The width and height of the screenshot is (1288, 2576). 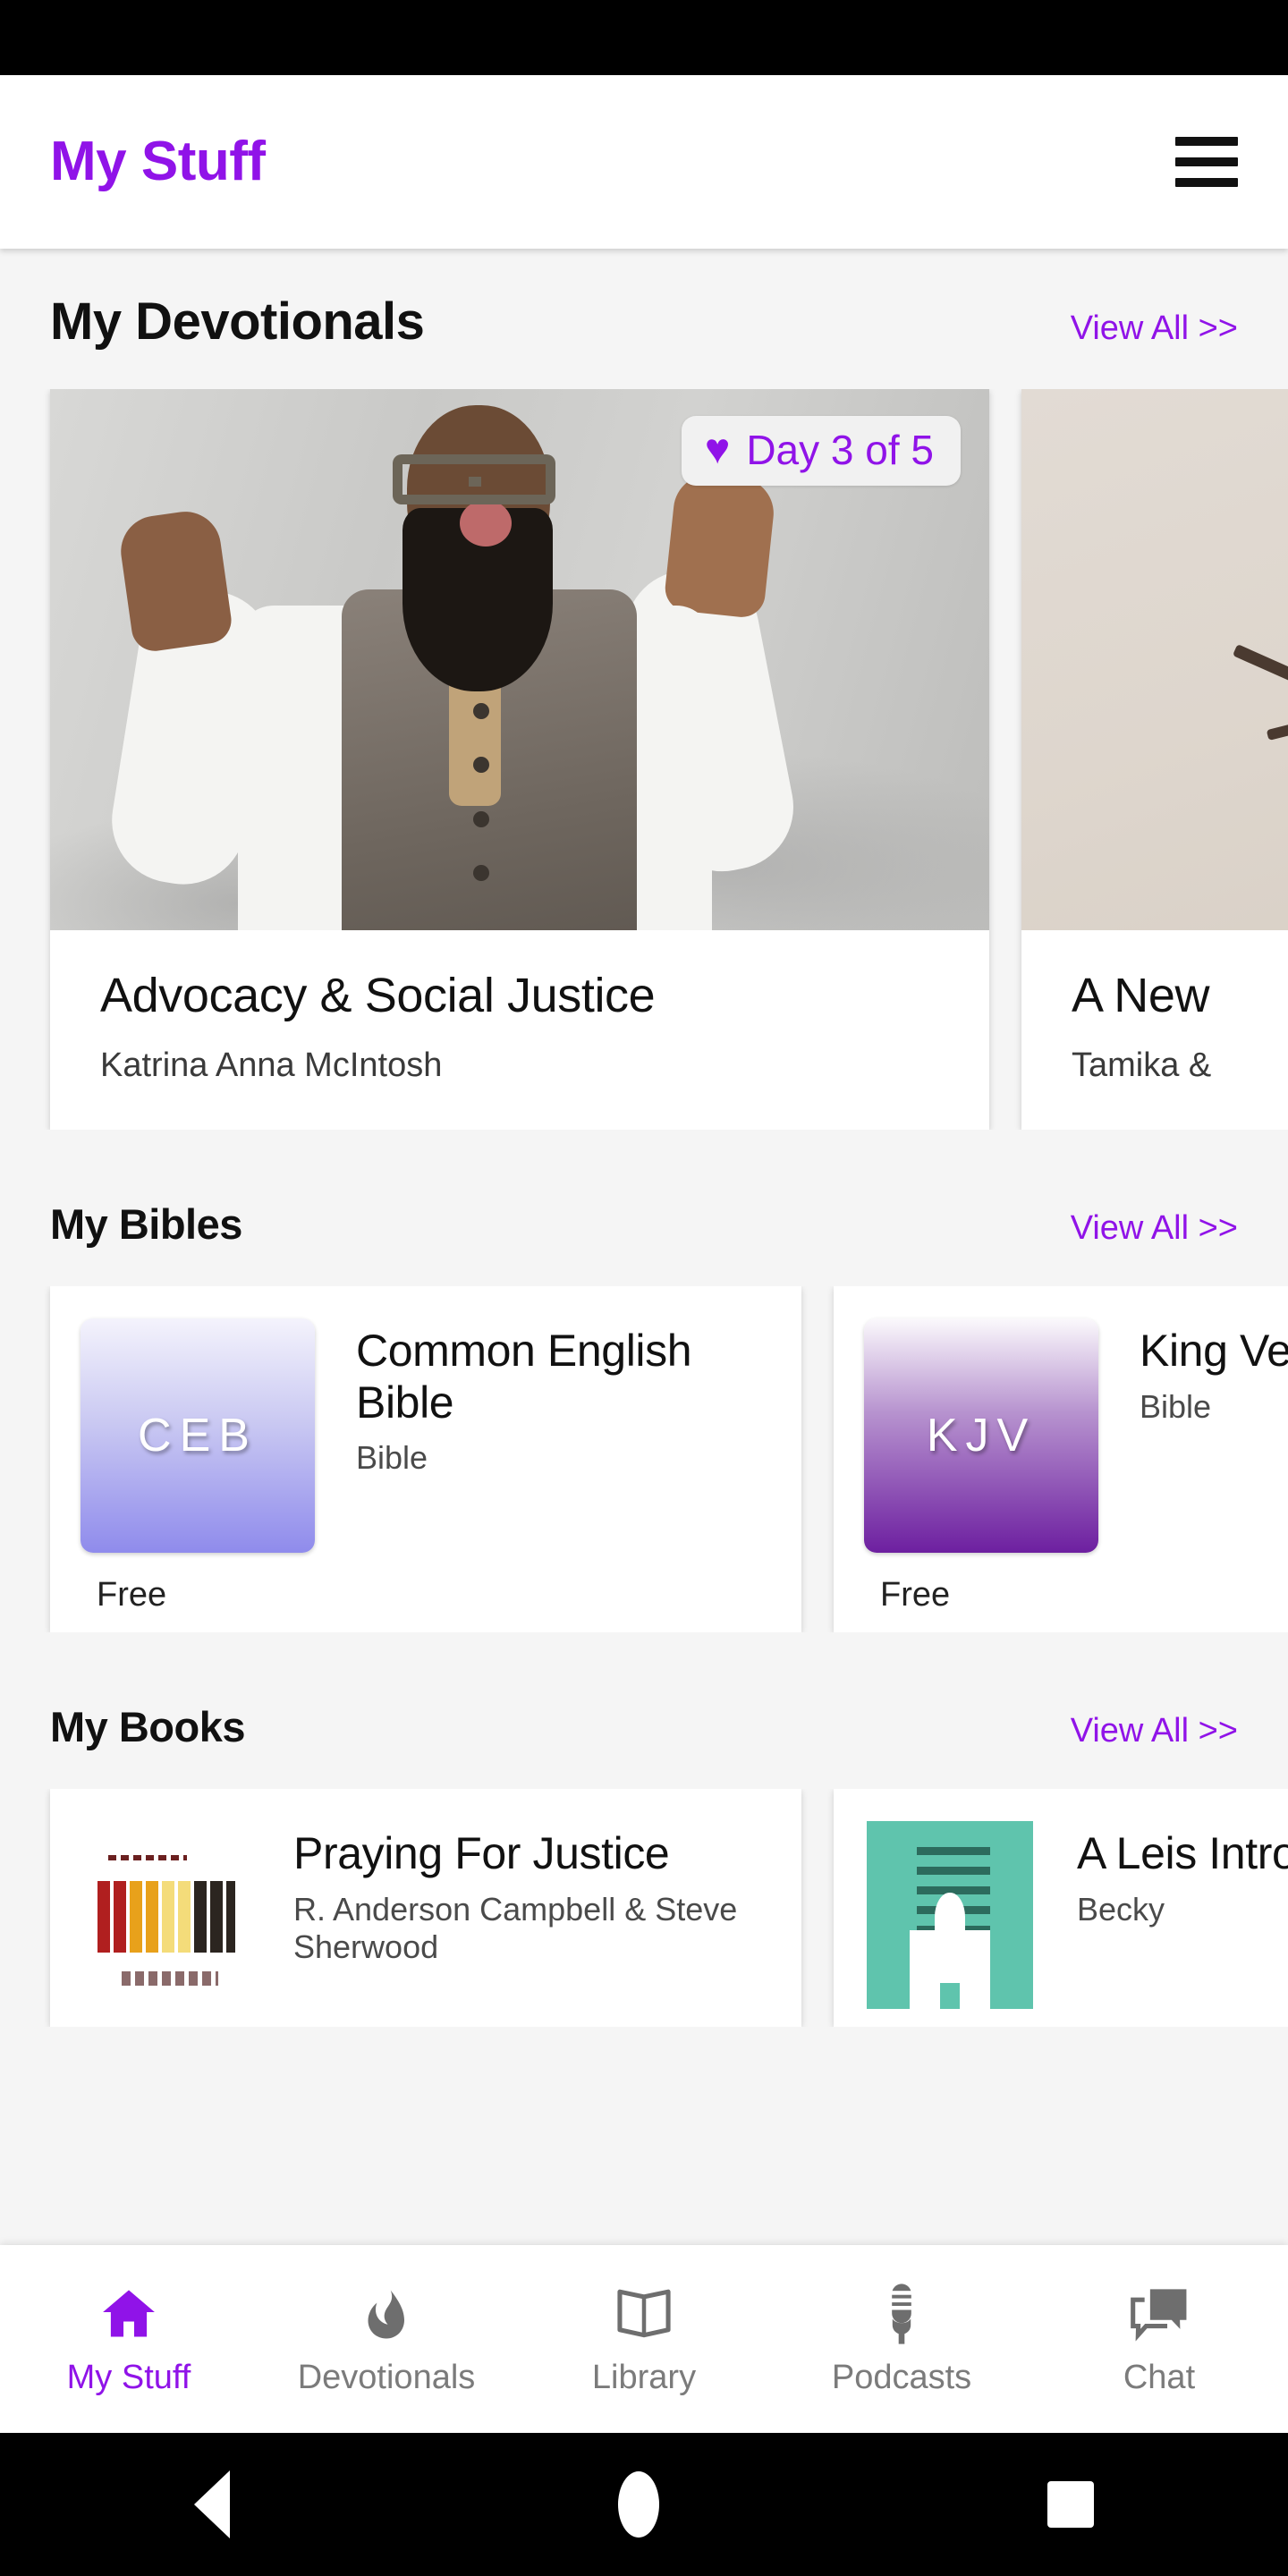 I want to click on tab-my-stuff: My Stuff, so click(x=129, y=2339).